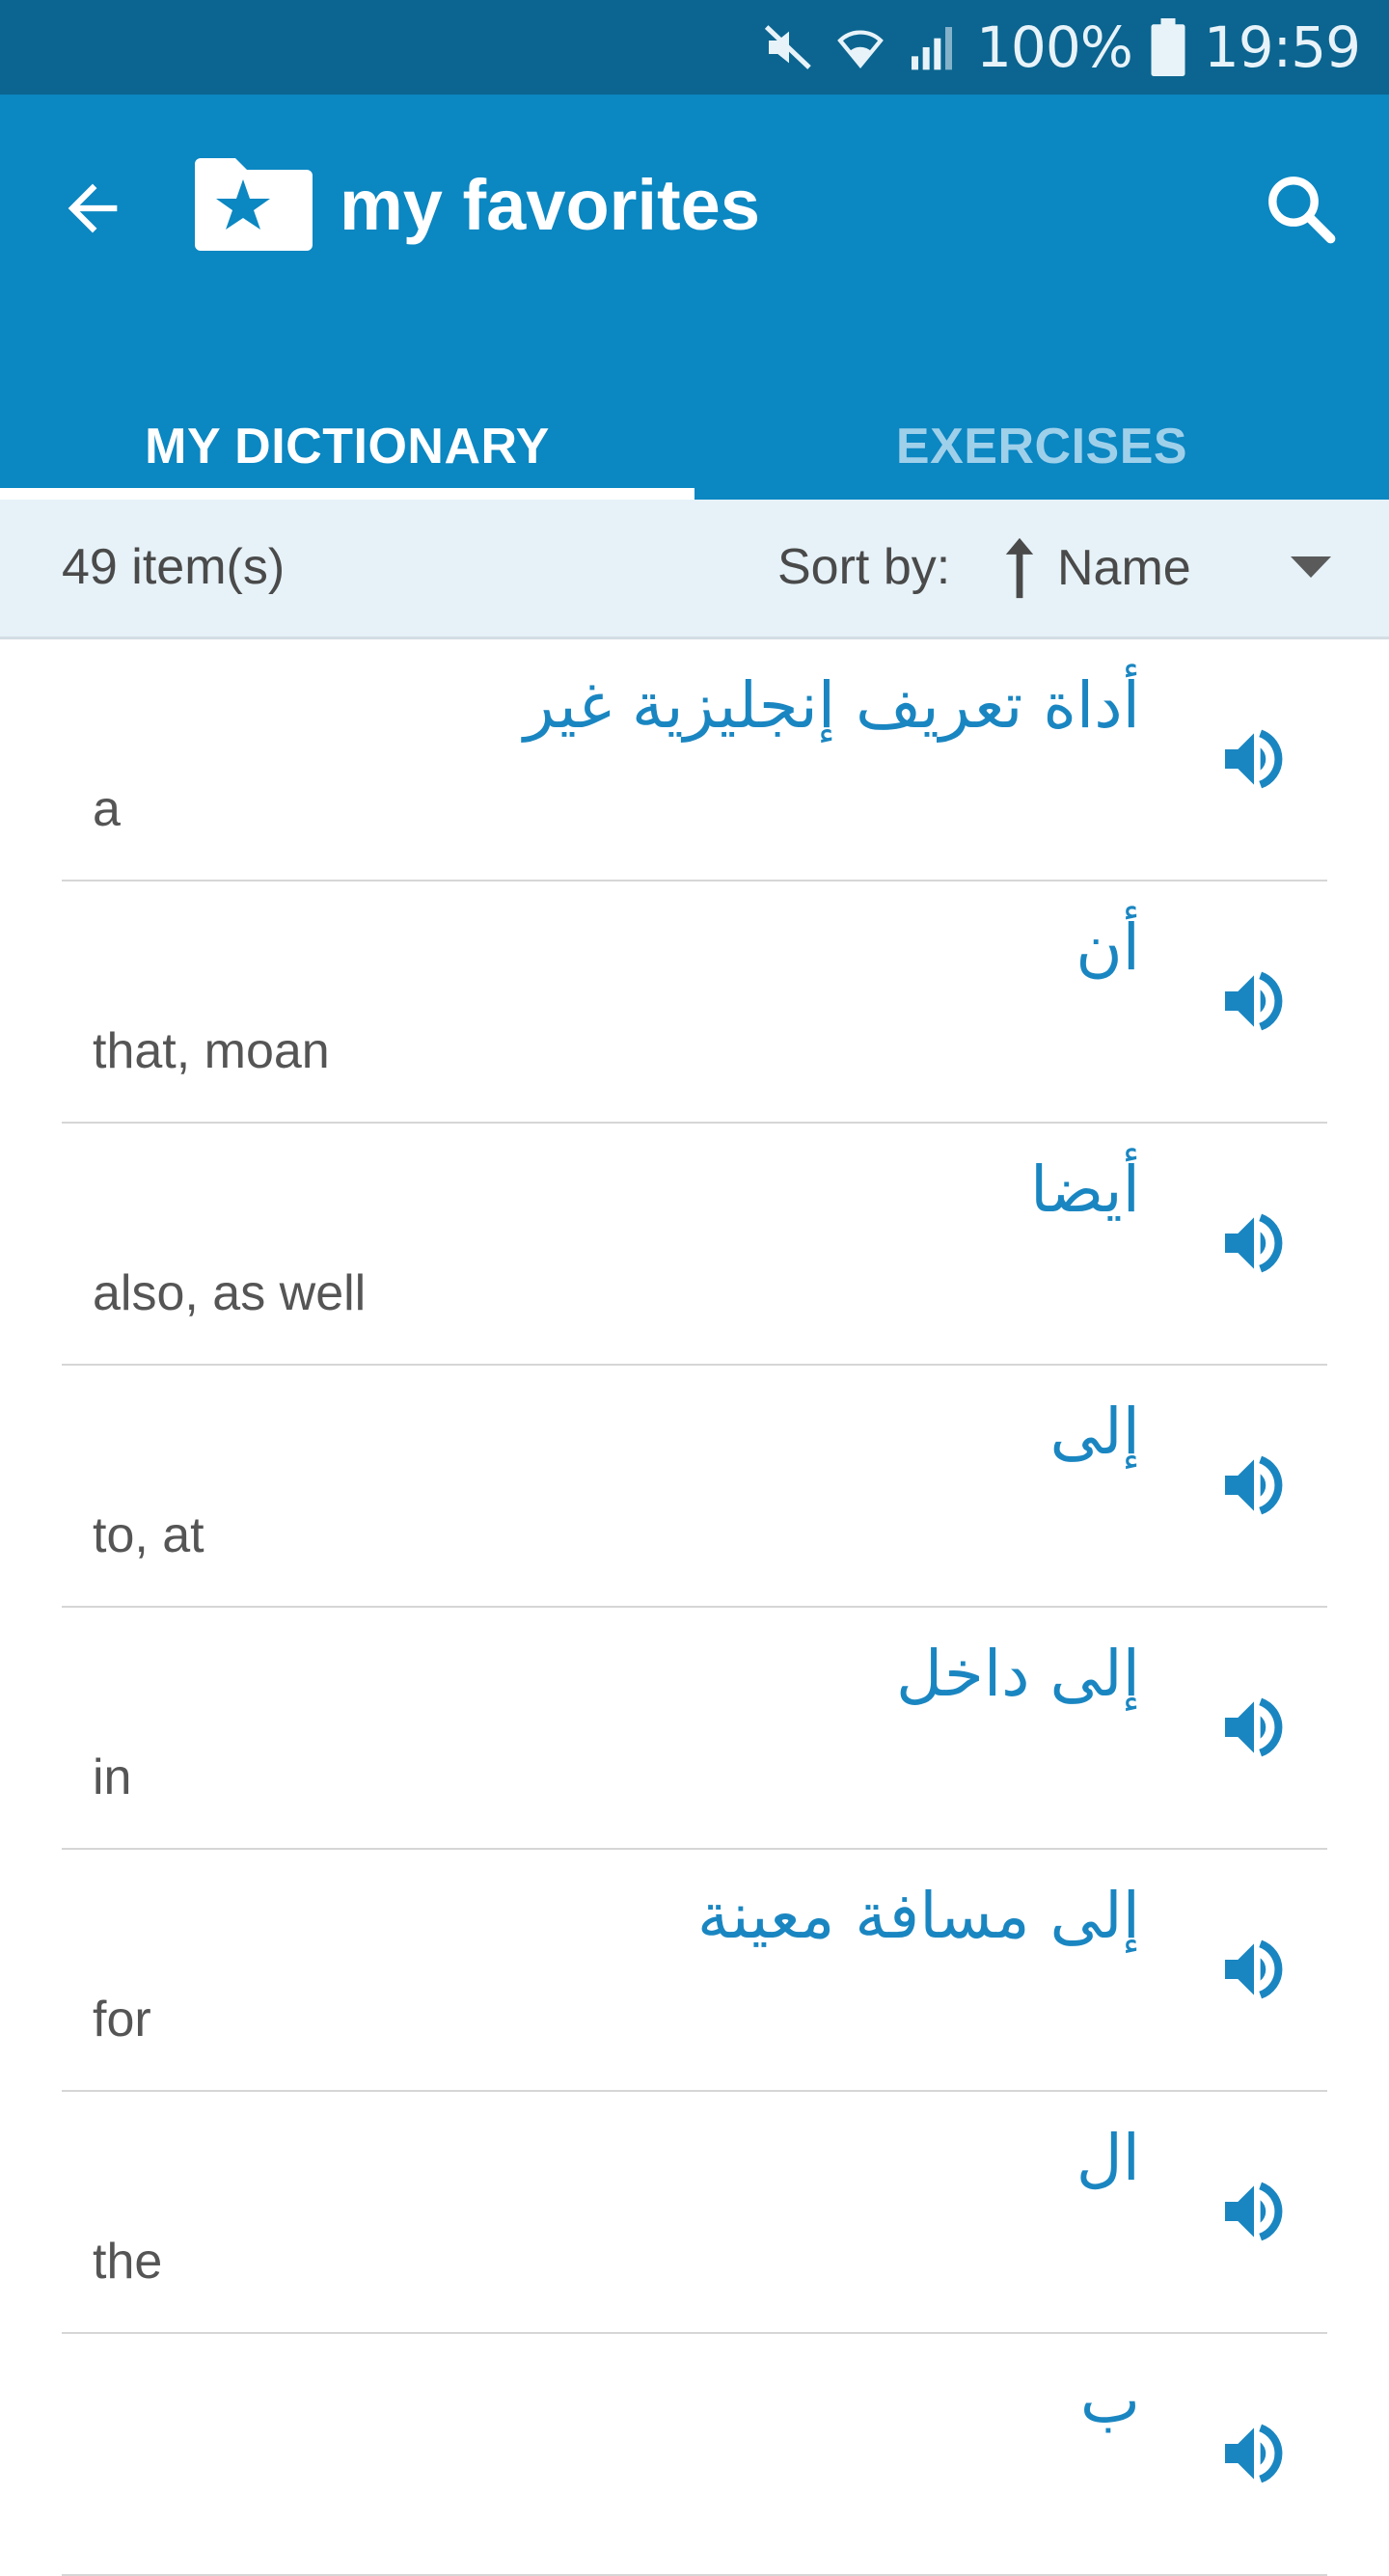 The height and width of the screenshot is (2576, 1389). I want to click on tab-bar: MY DICTIONARY EXERCISES, so click(695, 446).